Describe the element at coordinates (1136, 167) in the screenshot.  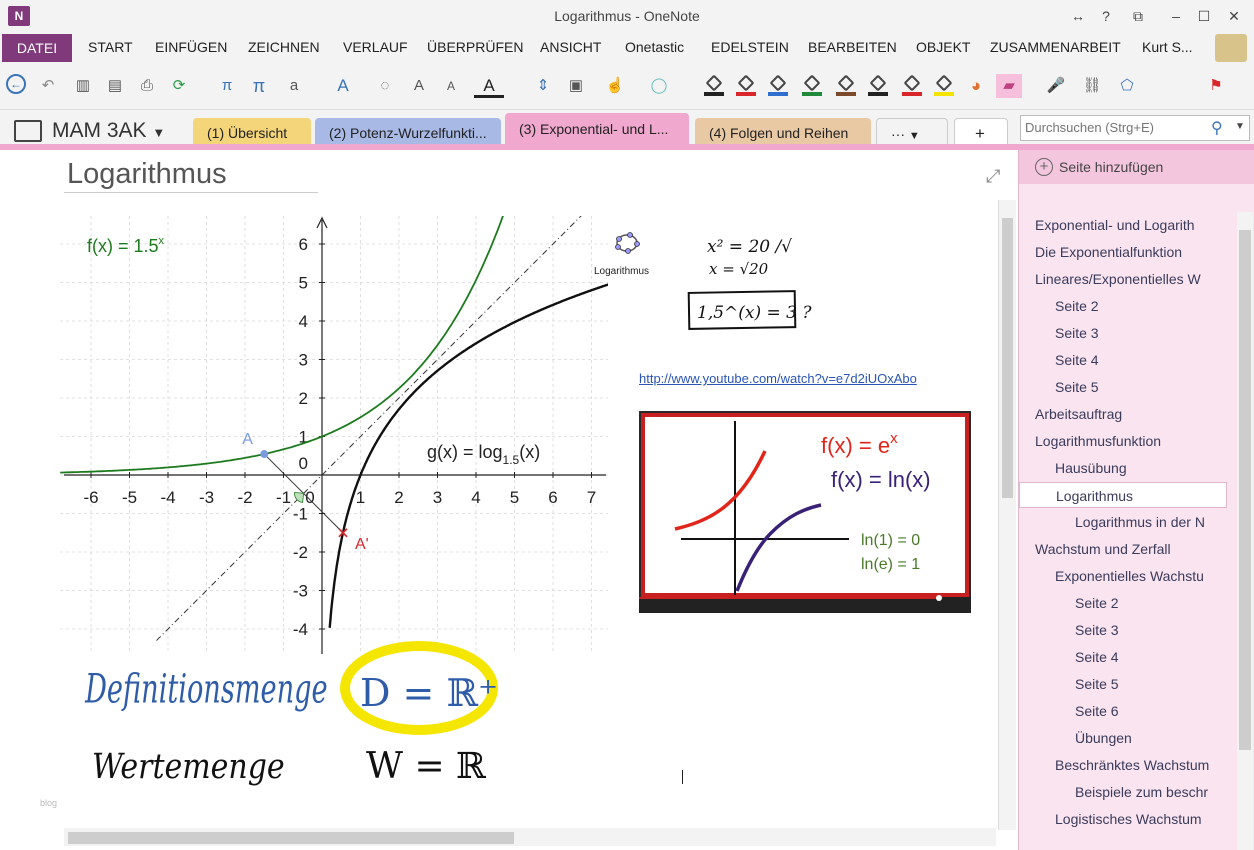
I see `add-page-button: + Seite hinzufügen` at that location.